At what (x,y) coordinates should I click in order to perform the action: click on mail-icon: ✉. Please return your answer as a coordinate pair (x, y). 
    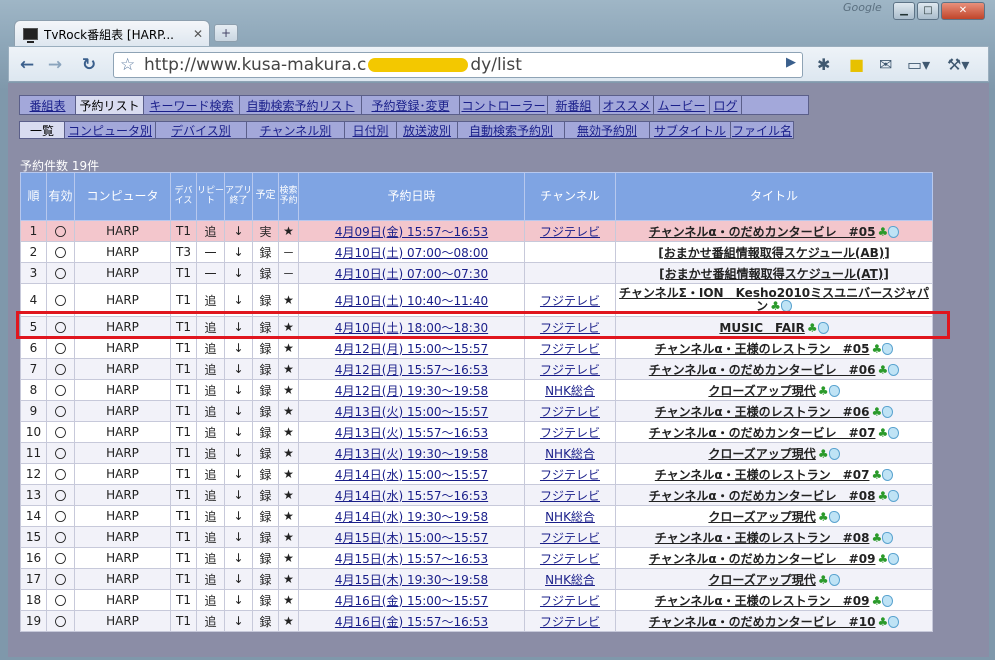
    Looking at the image, I should click on (885, 64).